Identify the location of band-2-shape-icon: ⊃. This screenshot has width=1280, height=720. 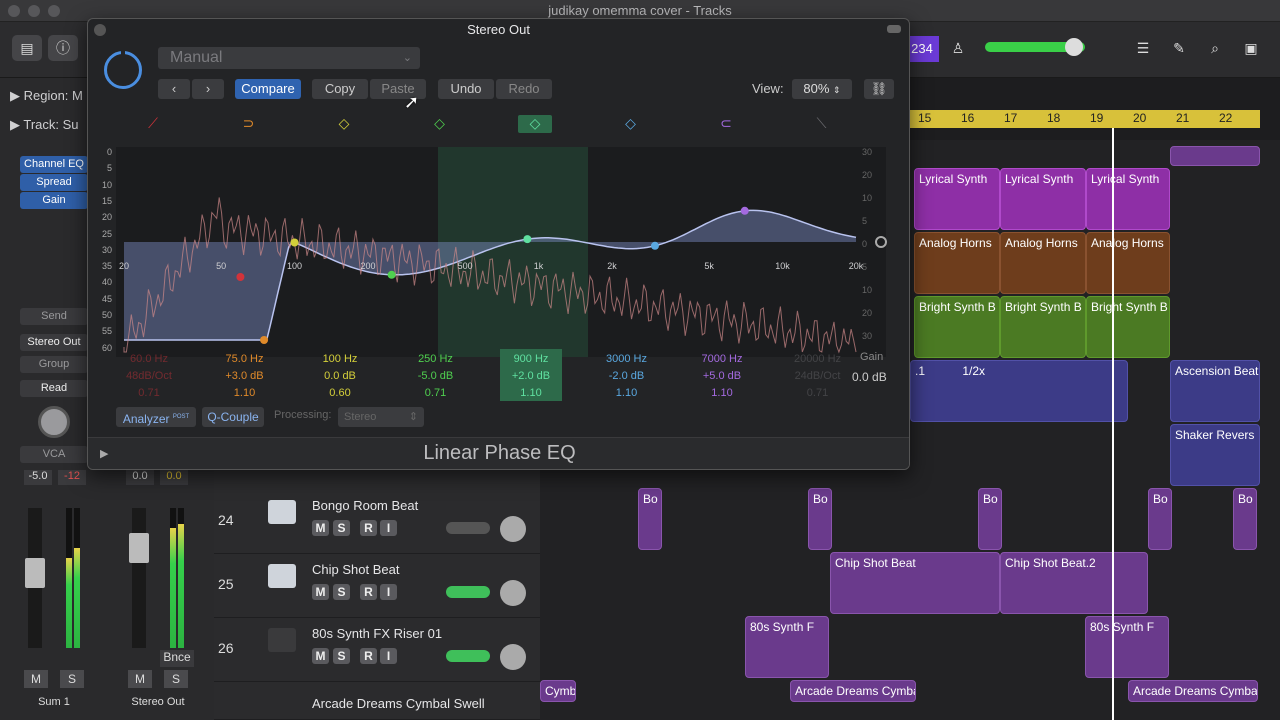
(249, 124).